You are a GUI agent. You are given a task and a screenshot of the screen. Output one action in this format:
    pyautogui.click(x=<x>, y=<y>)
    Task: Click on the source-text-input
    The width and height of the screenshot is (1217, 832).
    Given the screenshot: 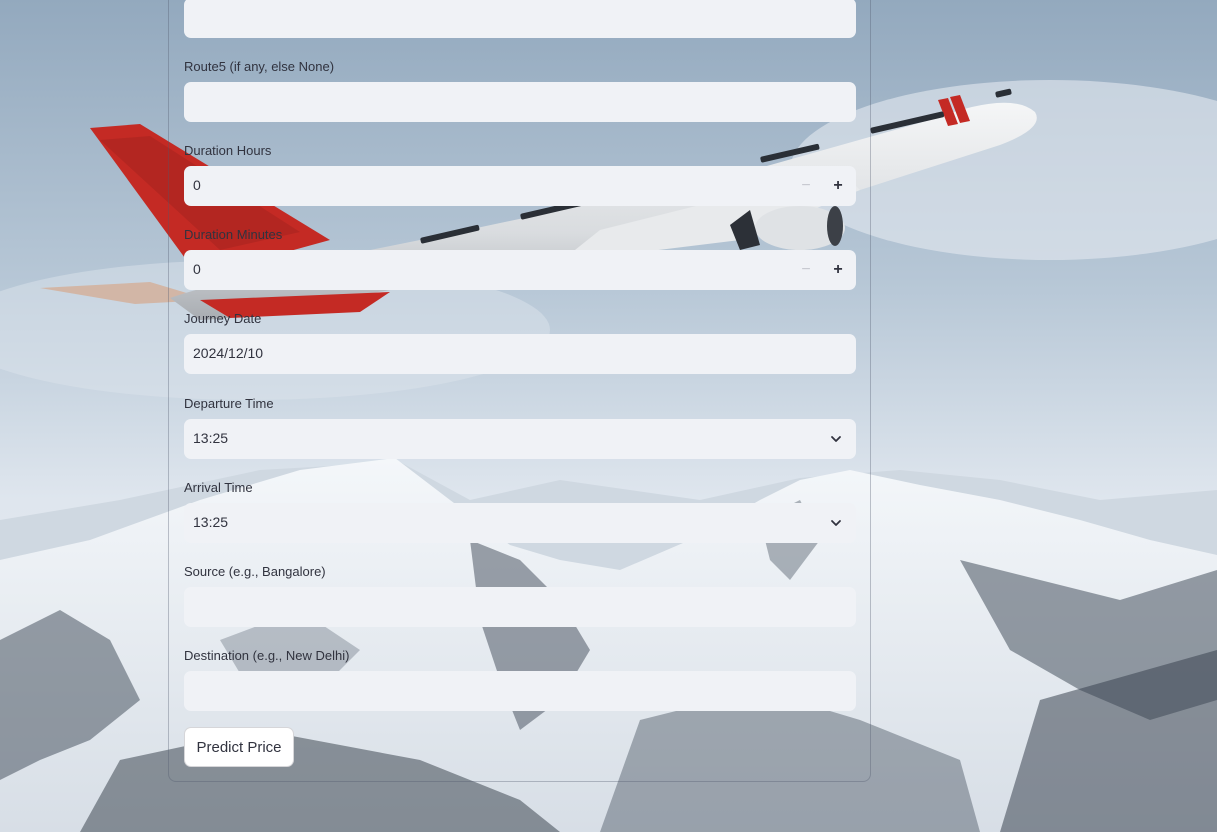 What is the action you would take?
    pyautogui.click(x=520, y=607)
    